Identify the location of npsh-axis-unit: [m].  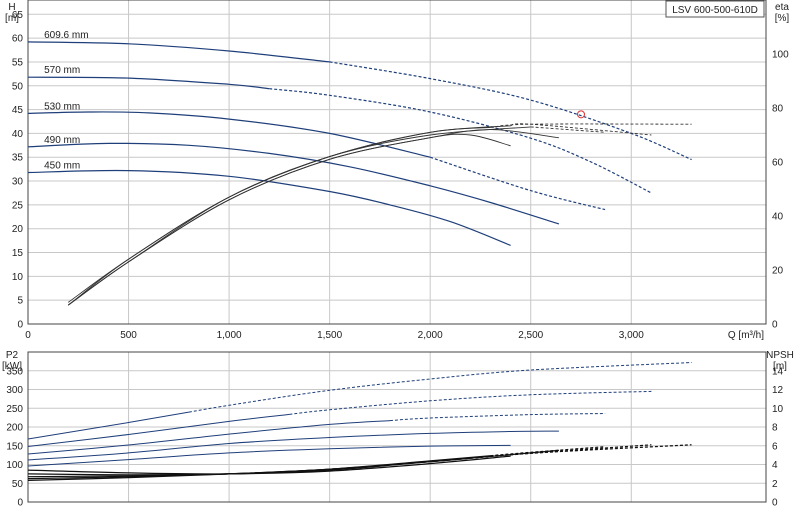
(780, 366).